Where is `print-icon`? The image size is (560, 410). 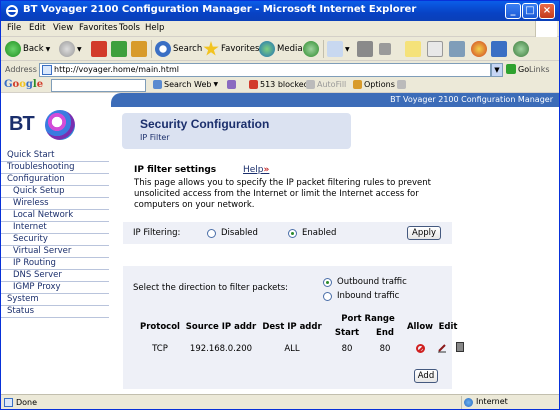
print-icon is located at coordinates (365, 49).